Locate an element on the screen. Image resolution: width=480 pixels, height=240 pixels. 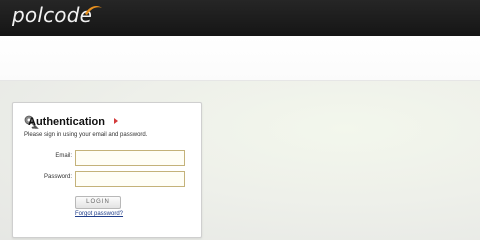
login-button: LOGIN is located at coordinates (98, 202).